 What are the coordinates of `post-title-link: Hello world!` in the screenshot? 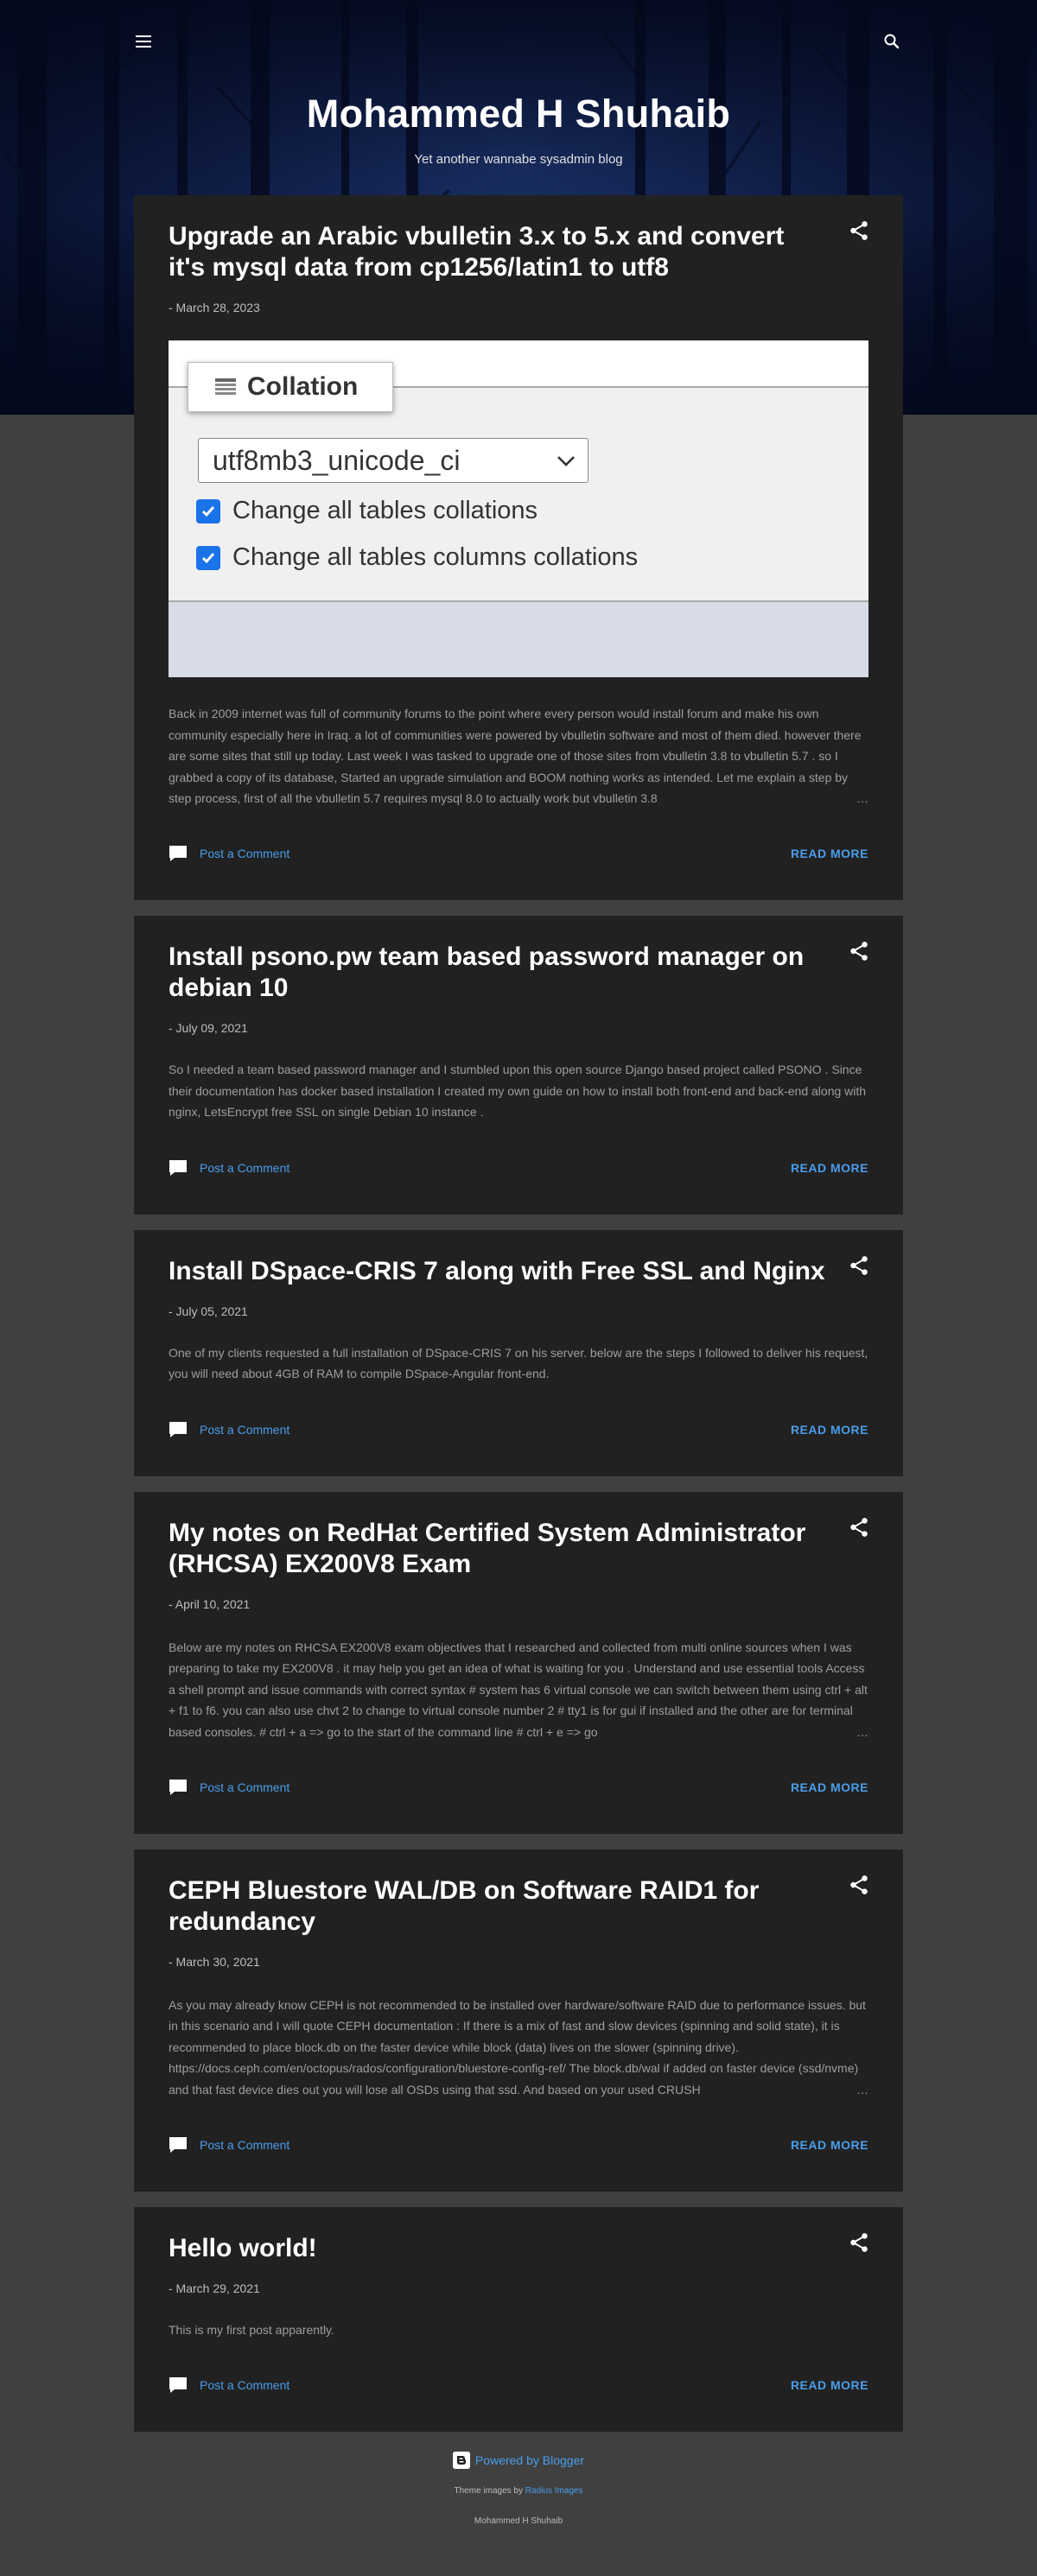 It's located at (497, 2248).